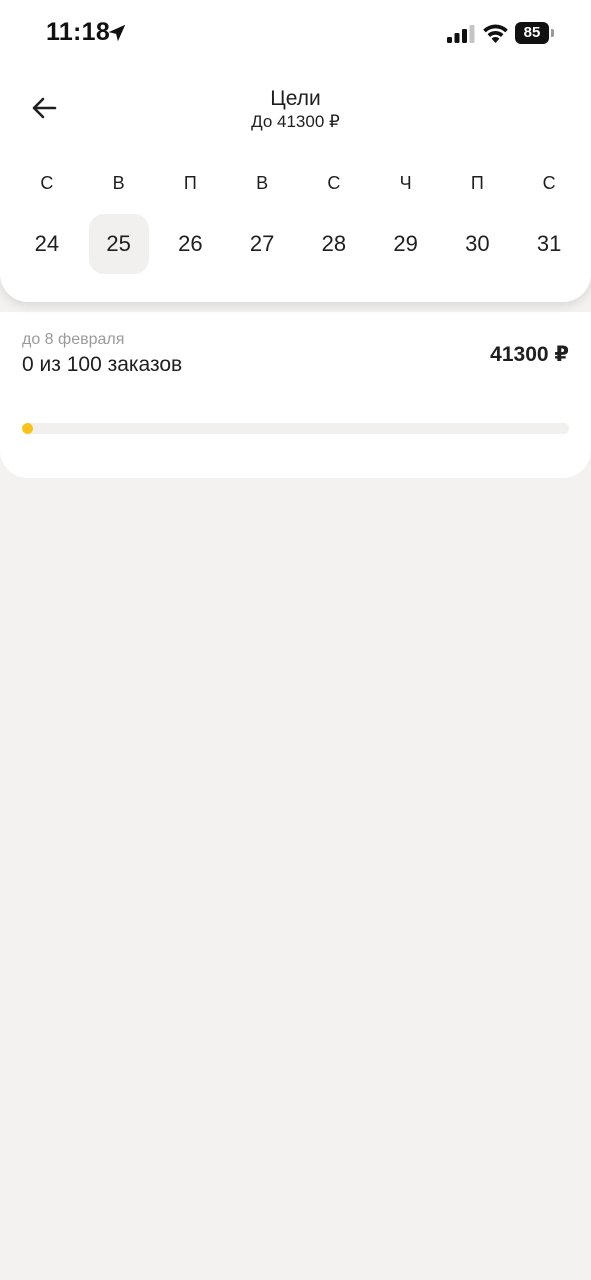  Describe the element at coordinates (298, 183) in the screenshot. I see `weekdays-row: С В П В С Ч П С` at that location.